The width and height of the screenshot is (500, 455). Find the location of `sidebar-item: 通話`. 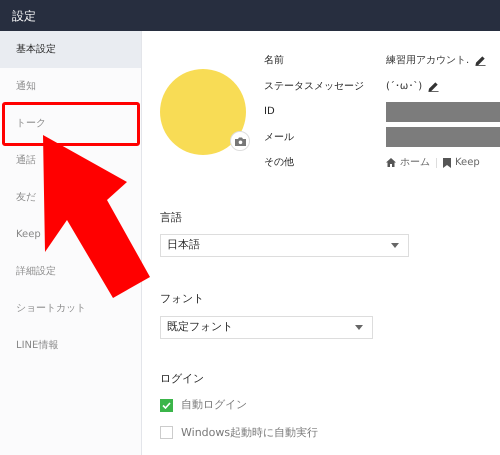

sidebar-item: 通話 is located at coordinates (26, 160).